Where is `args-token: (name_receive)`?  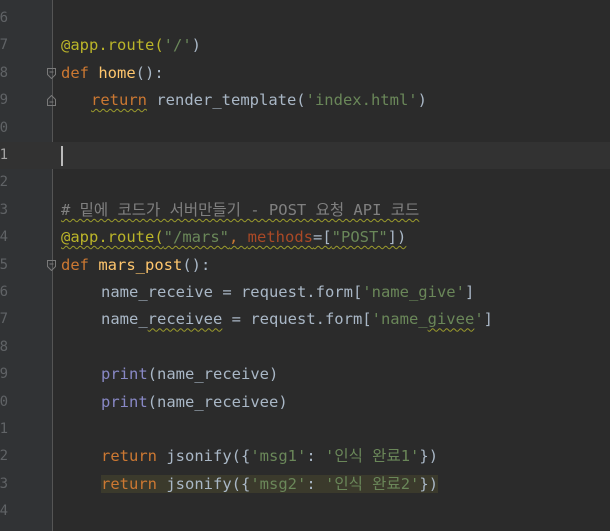
args-token: (name_receive) is located at coordinates (213, 374).